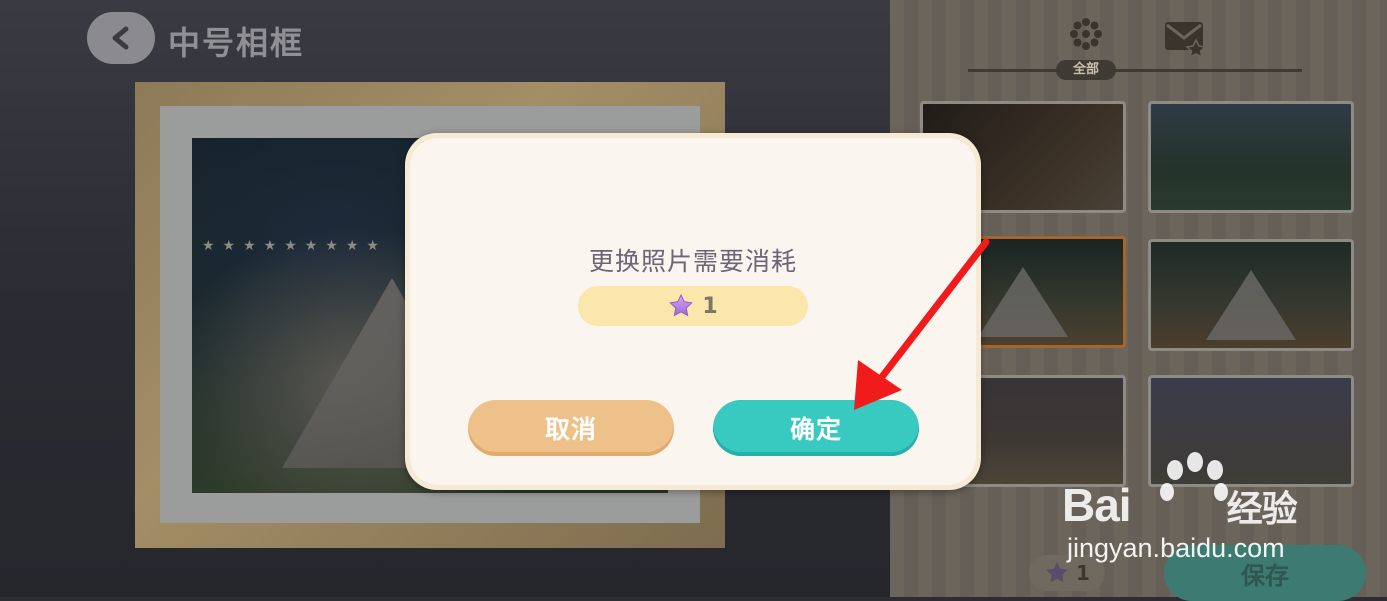 The image size is (1387, 601). What do you see at coordinates (1083, 573) in the screenshot?
I see `panel-cost-value: 1` at bounding box center [1083, 573].